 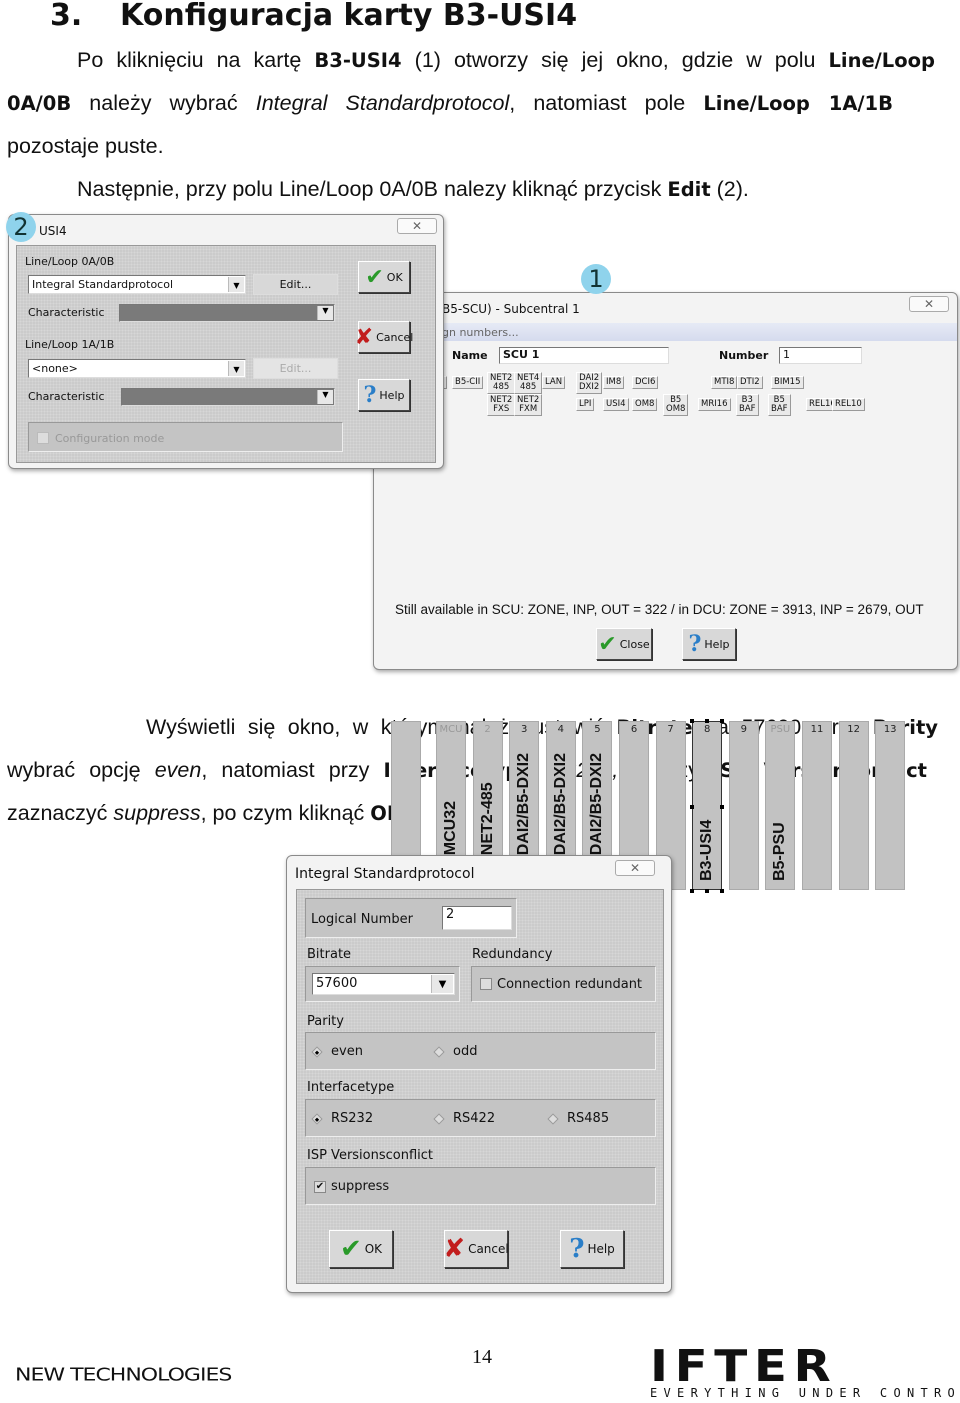 I want to click on text-segment: wybrać opcję, so click(x=81, y=770).